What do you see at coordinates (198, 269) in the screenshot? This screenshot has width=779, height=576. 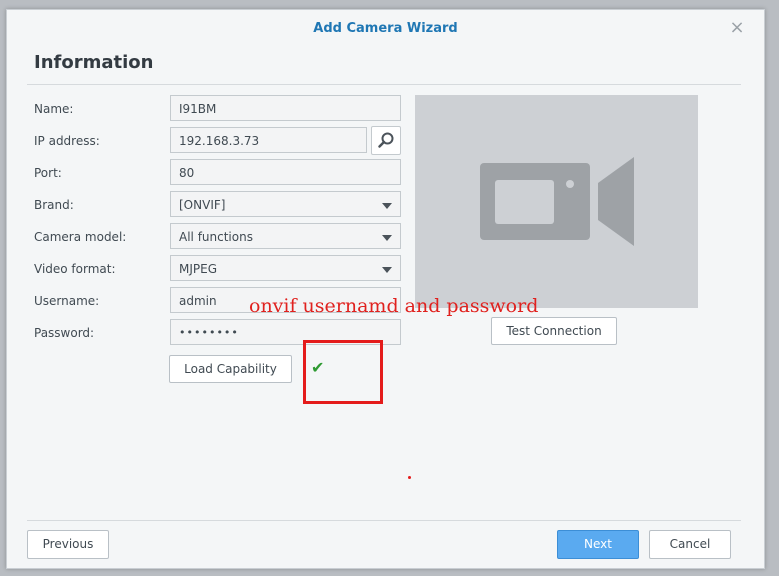 I see `video-format-value: MJPEG` at bounding box center [198, 269].